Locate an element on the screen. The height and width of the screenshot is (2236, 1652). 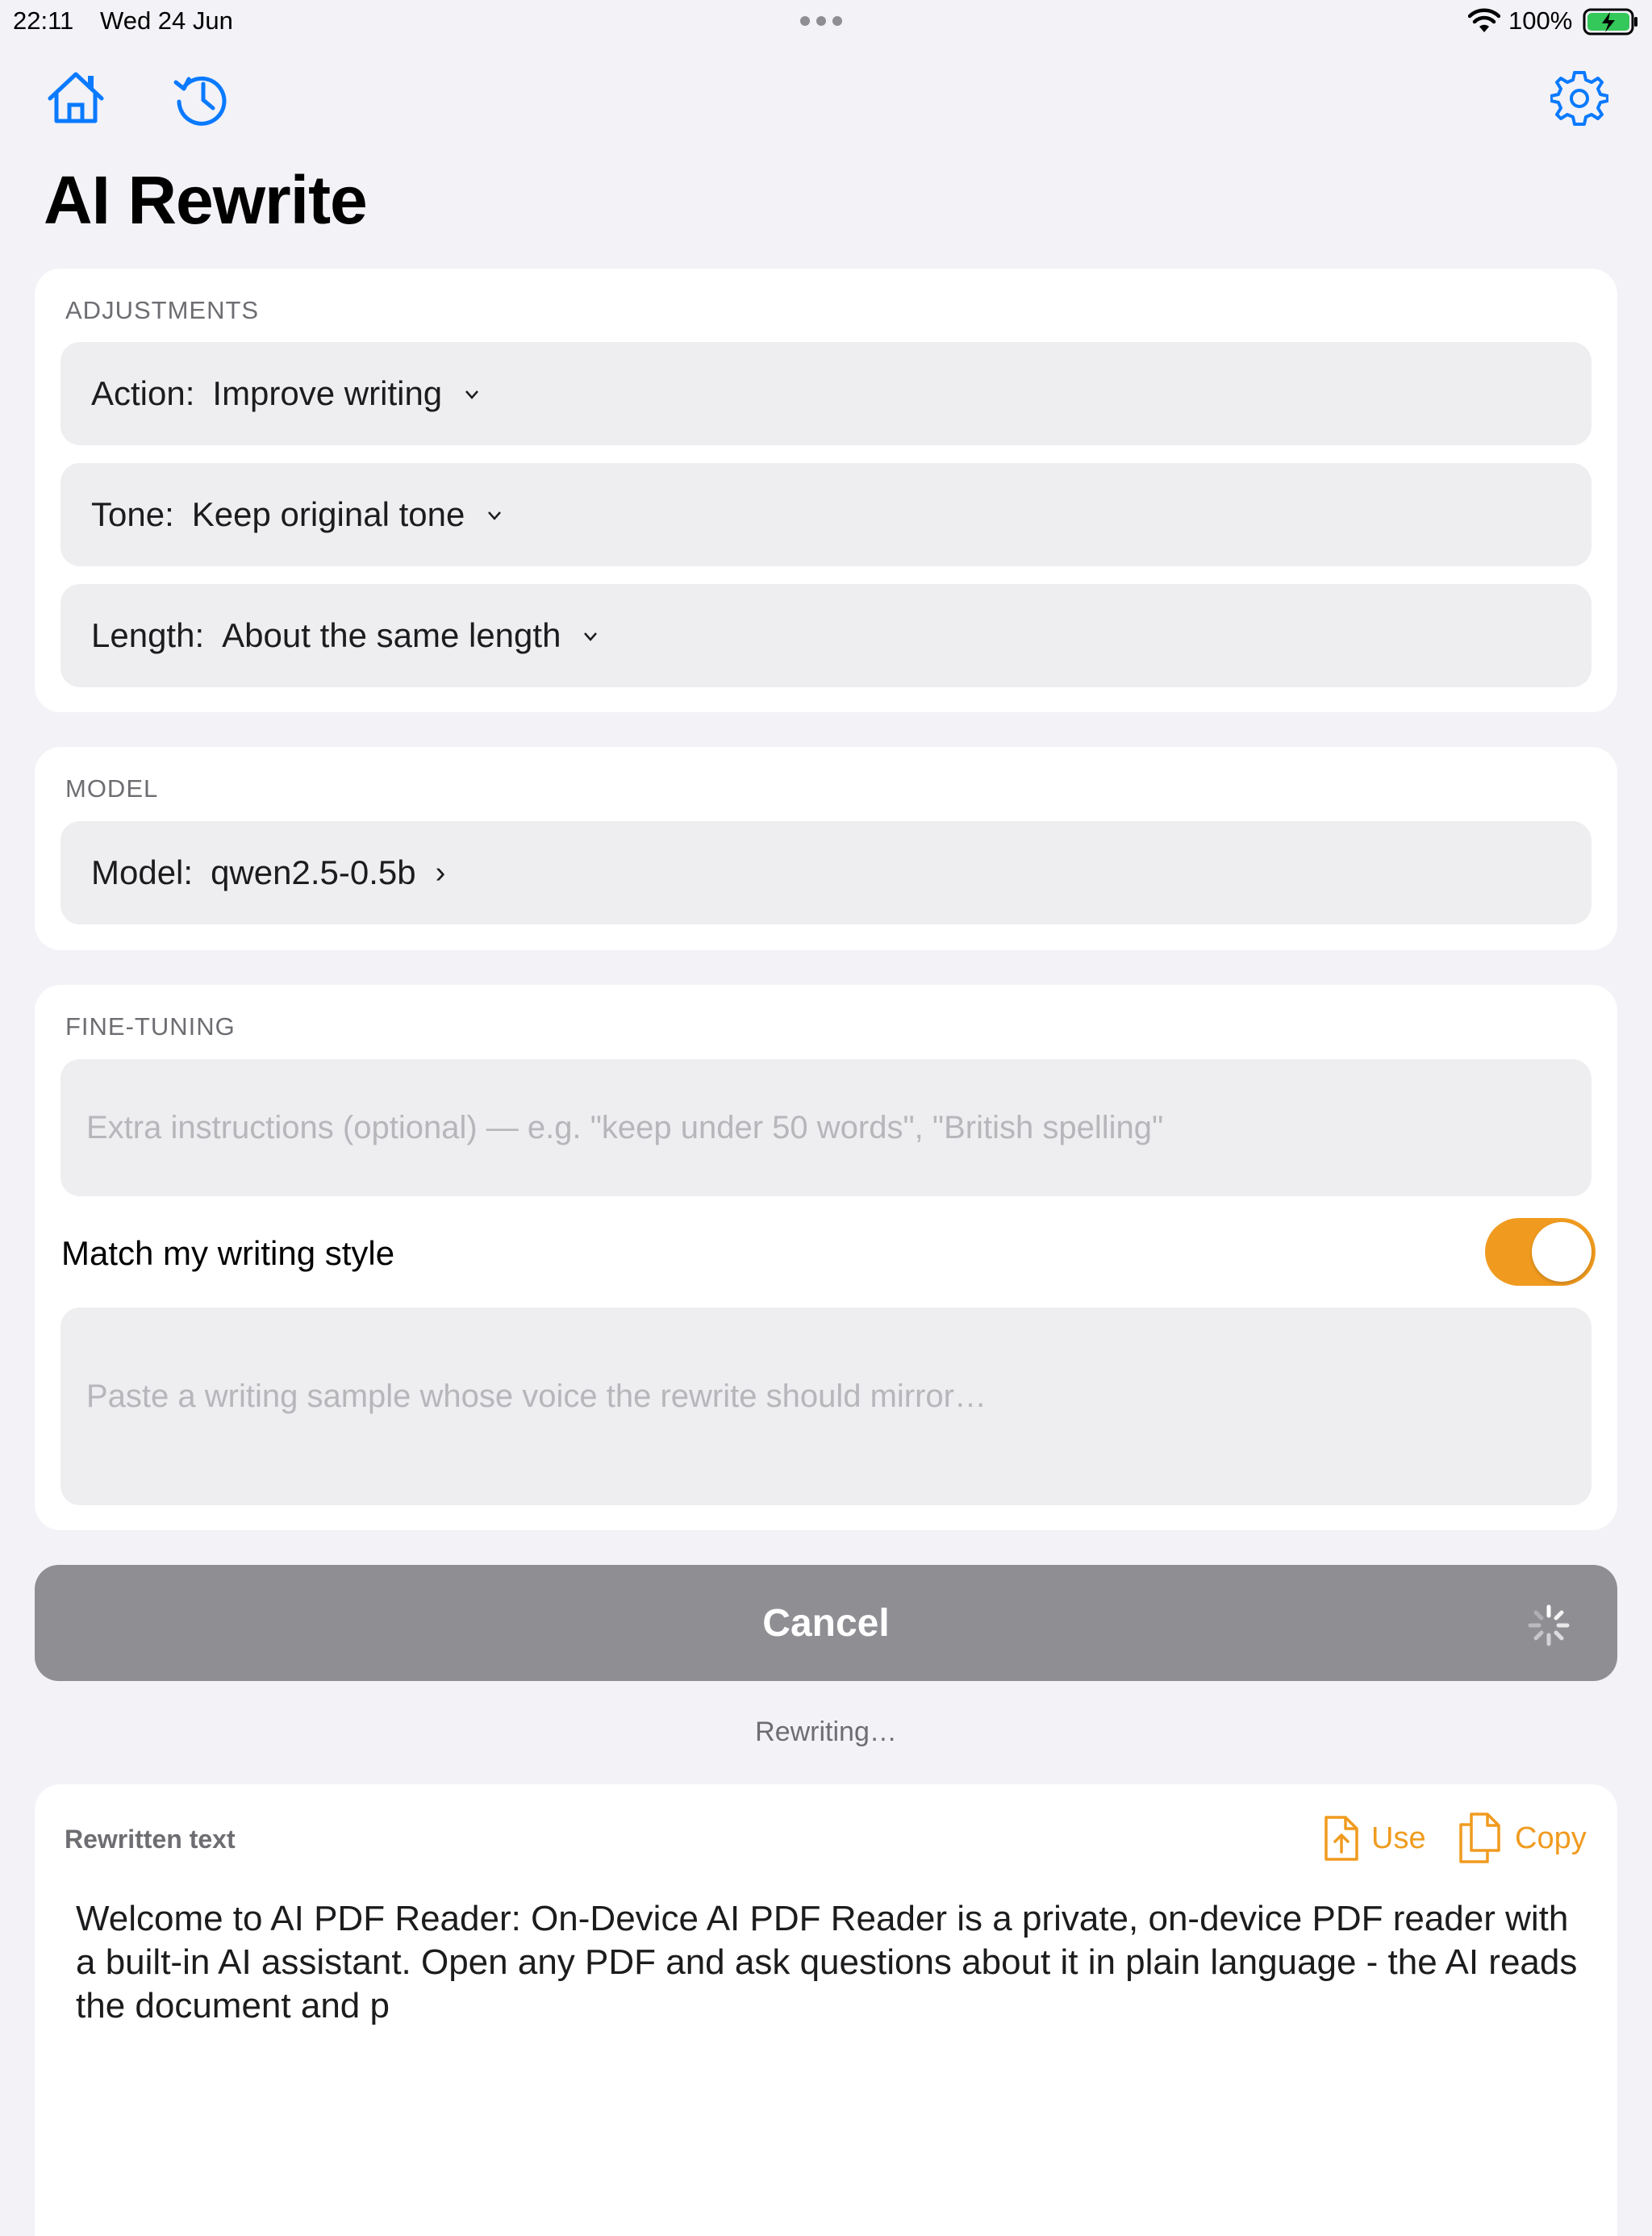
battery-percent: 100% is located at coordinates (1540, 20).